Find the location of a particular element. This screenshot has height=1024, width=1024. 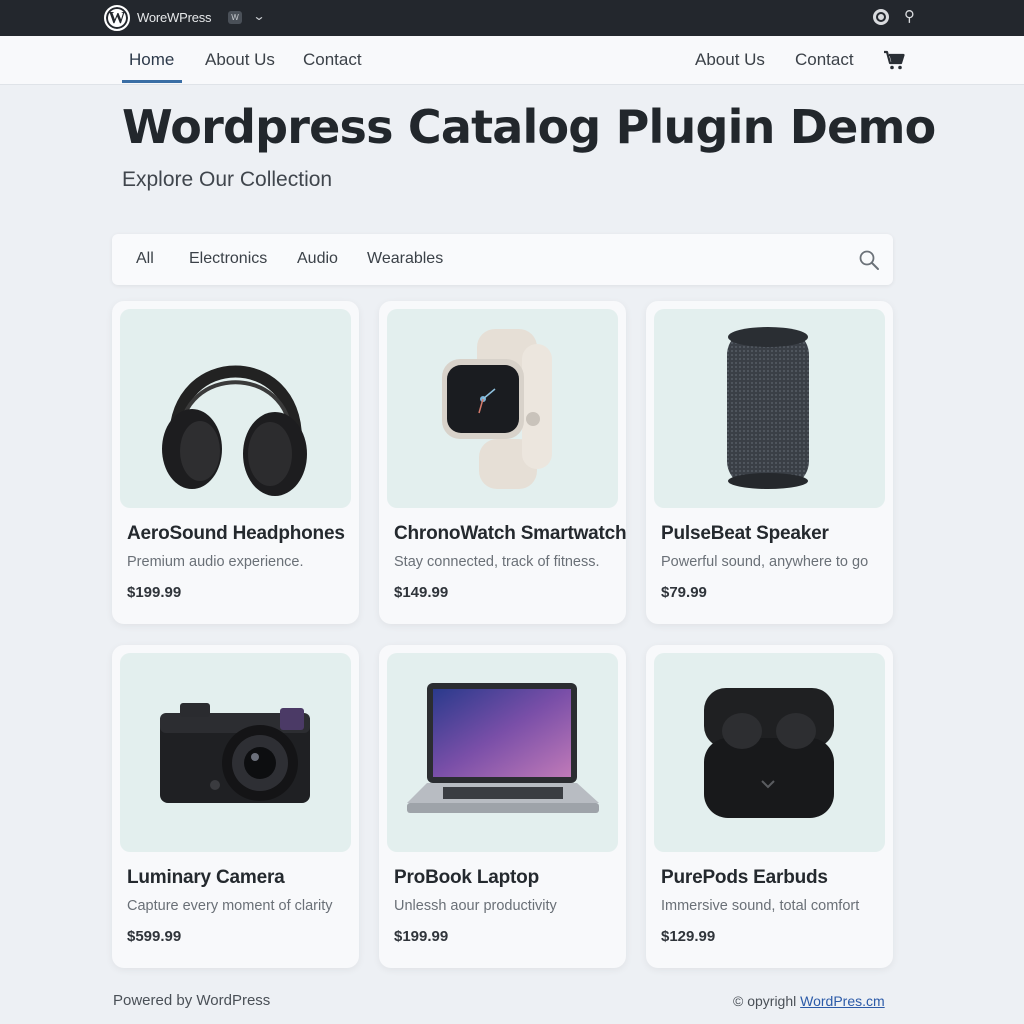

copyright-text: © opyrighl is located at coordinates (765, 1001).